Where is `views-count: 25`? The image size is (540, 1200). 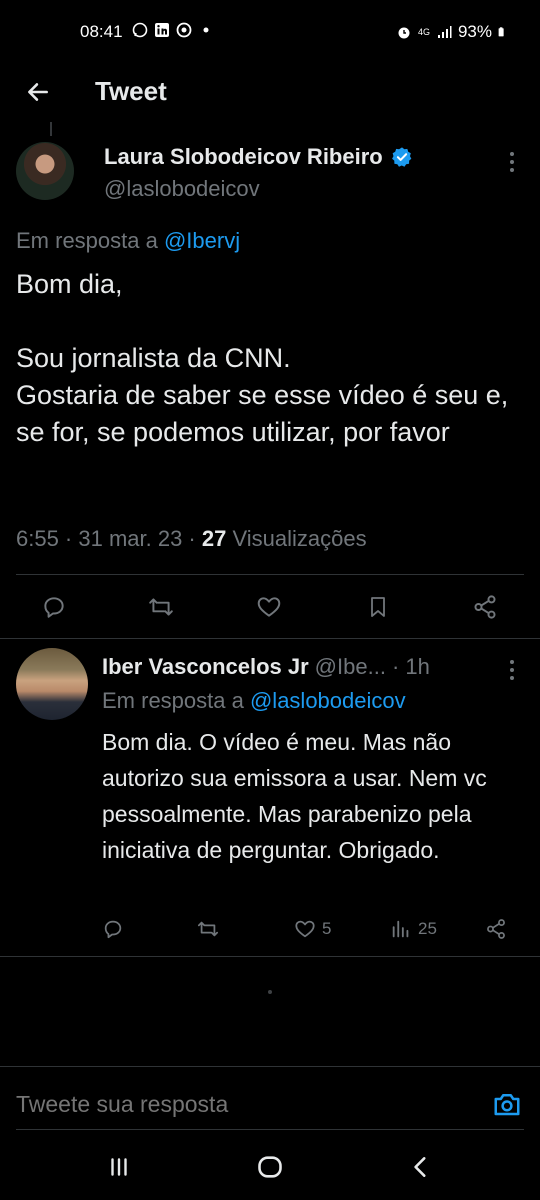
views-count: 25 is located at coordinates (427, 928).